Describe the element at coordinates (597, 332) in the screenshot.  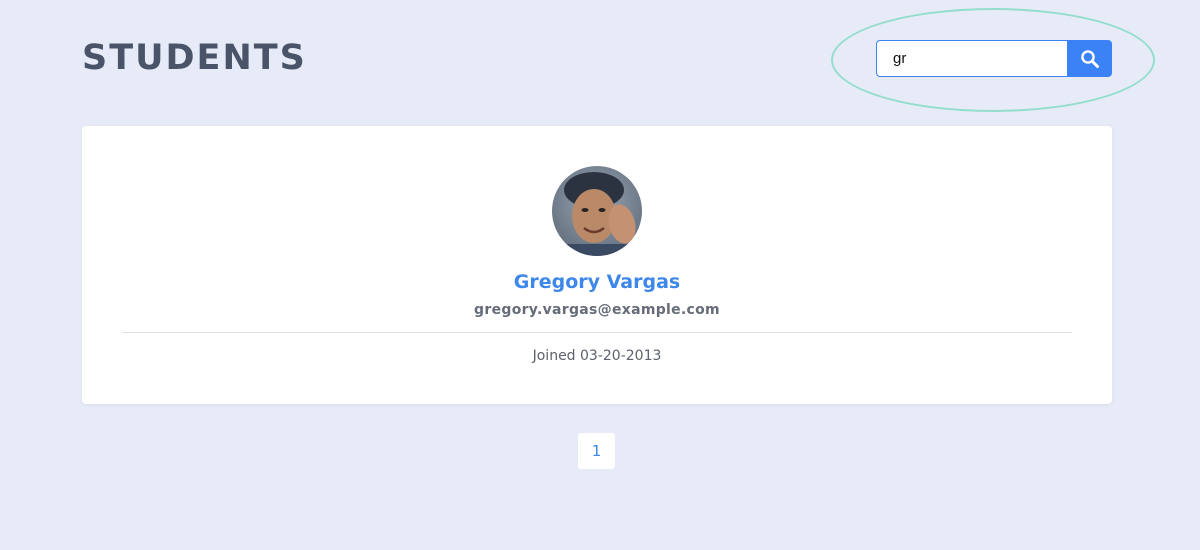
I see `divider` at that location.